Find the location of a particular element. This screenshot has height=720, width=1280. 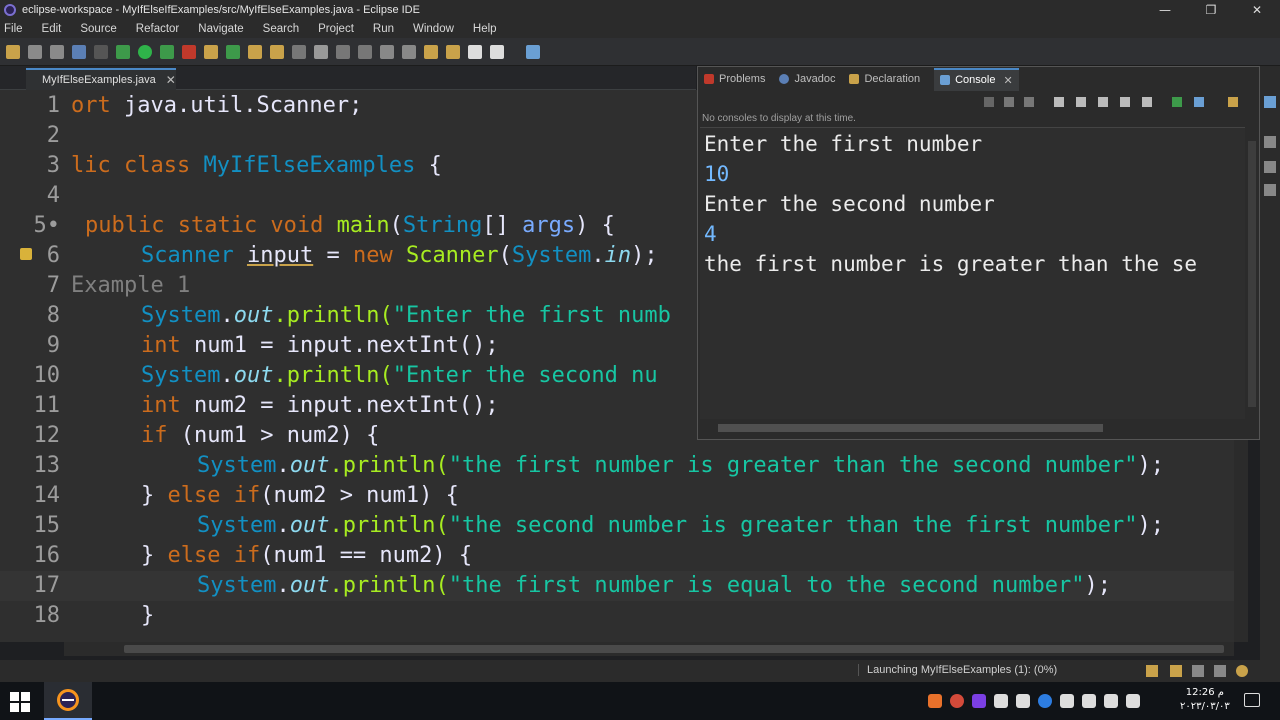

open-console-icon is located at coordinates (1233, 102).